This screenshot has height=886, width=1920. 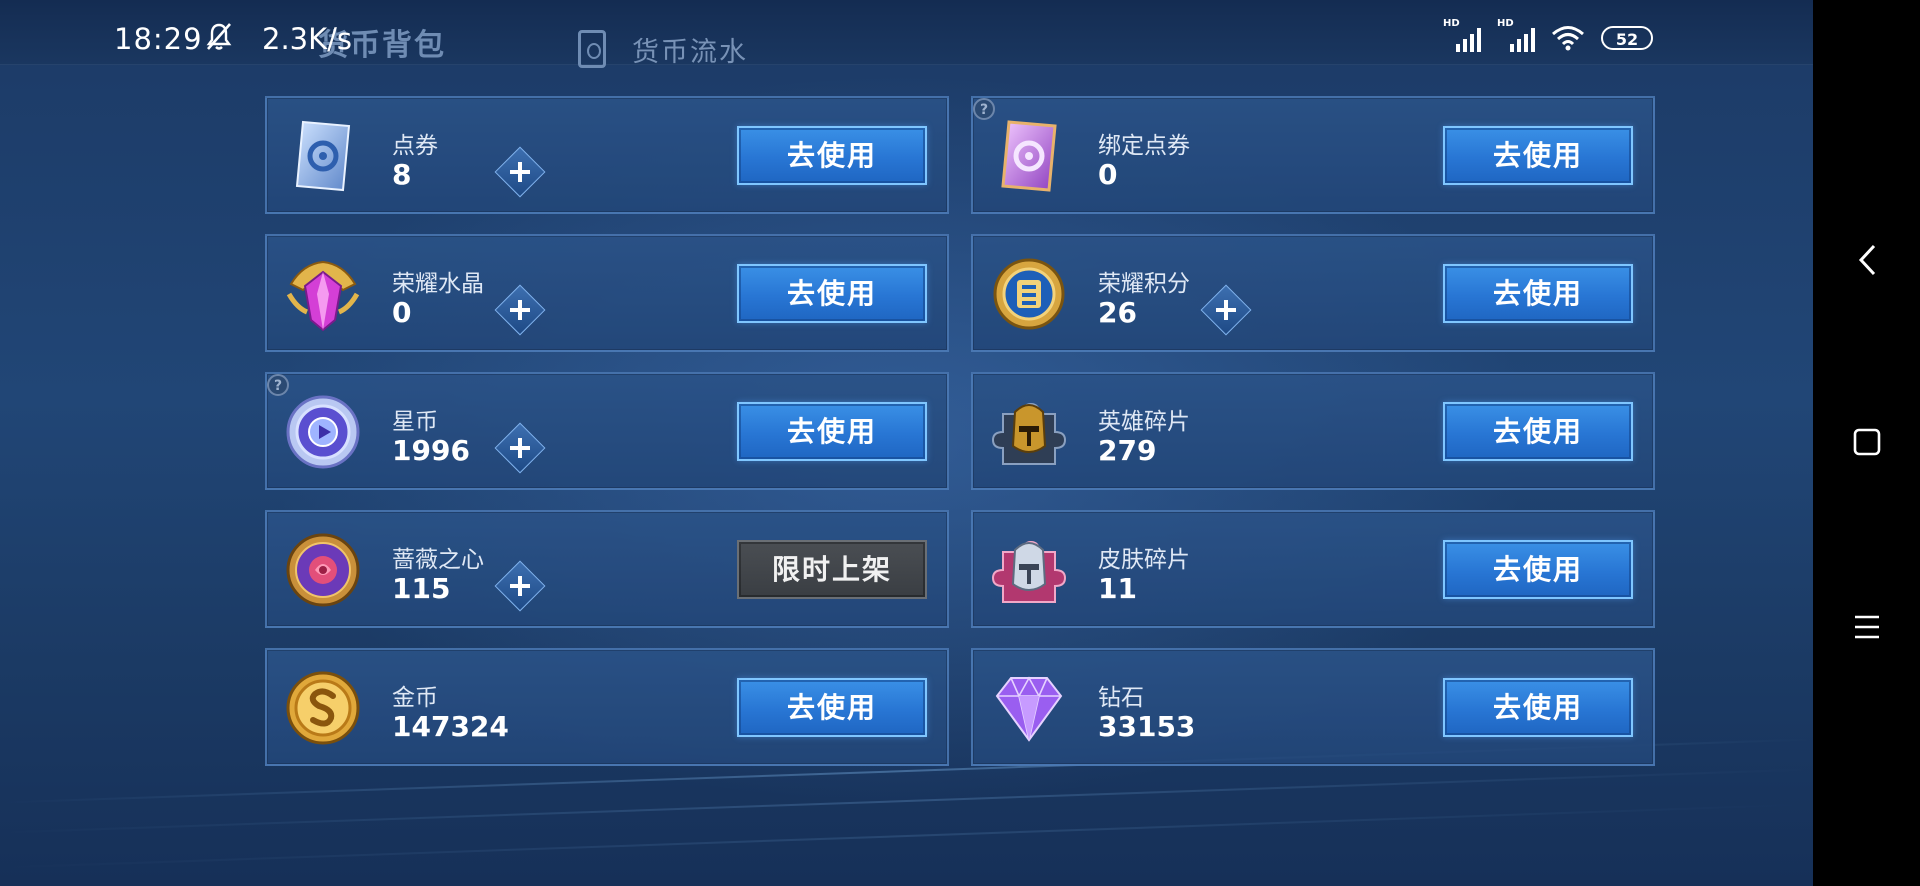 I want to click on limited-time-button: 限时上架, so click(x=832, y=569).